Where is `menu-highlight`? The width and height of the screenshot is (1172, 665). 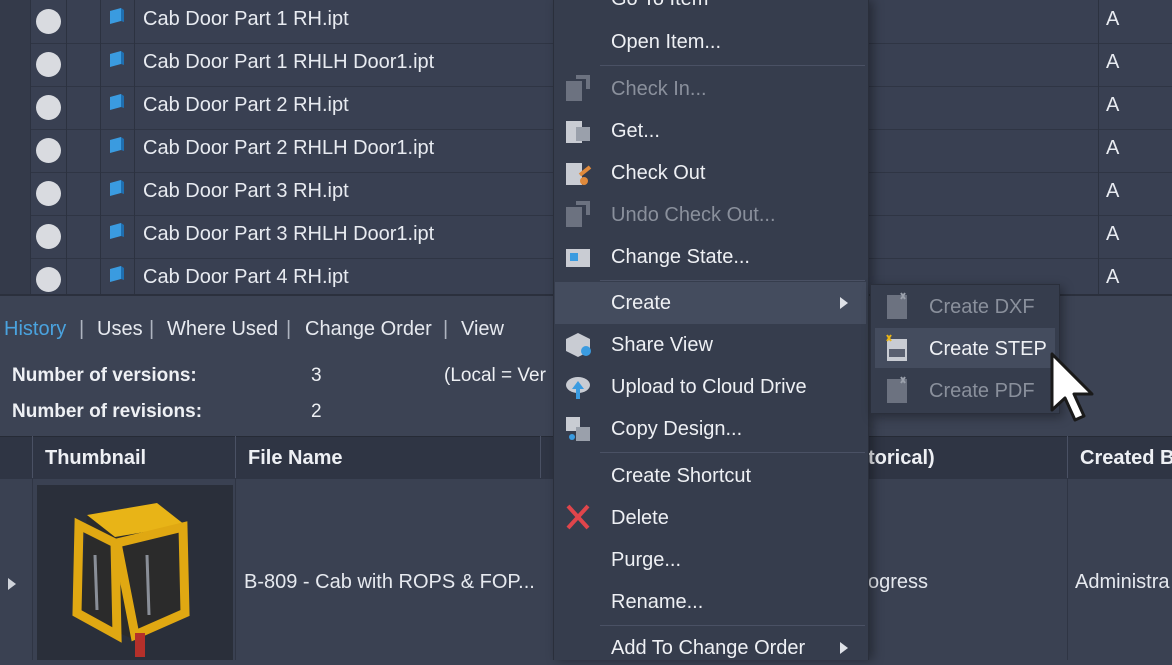 menu-highlight is located at coordinates (710, 303).